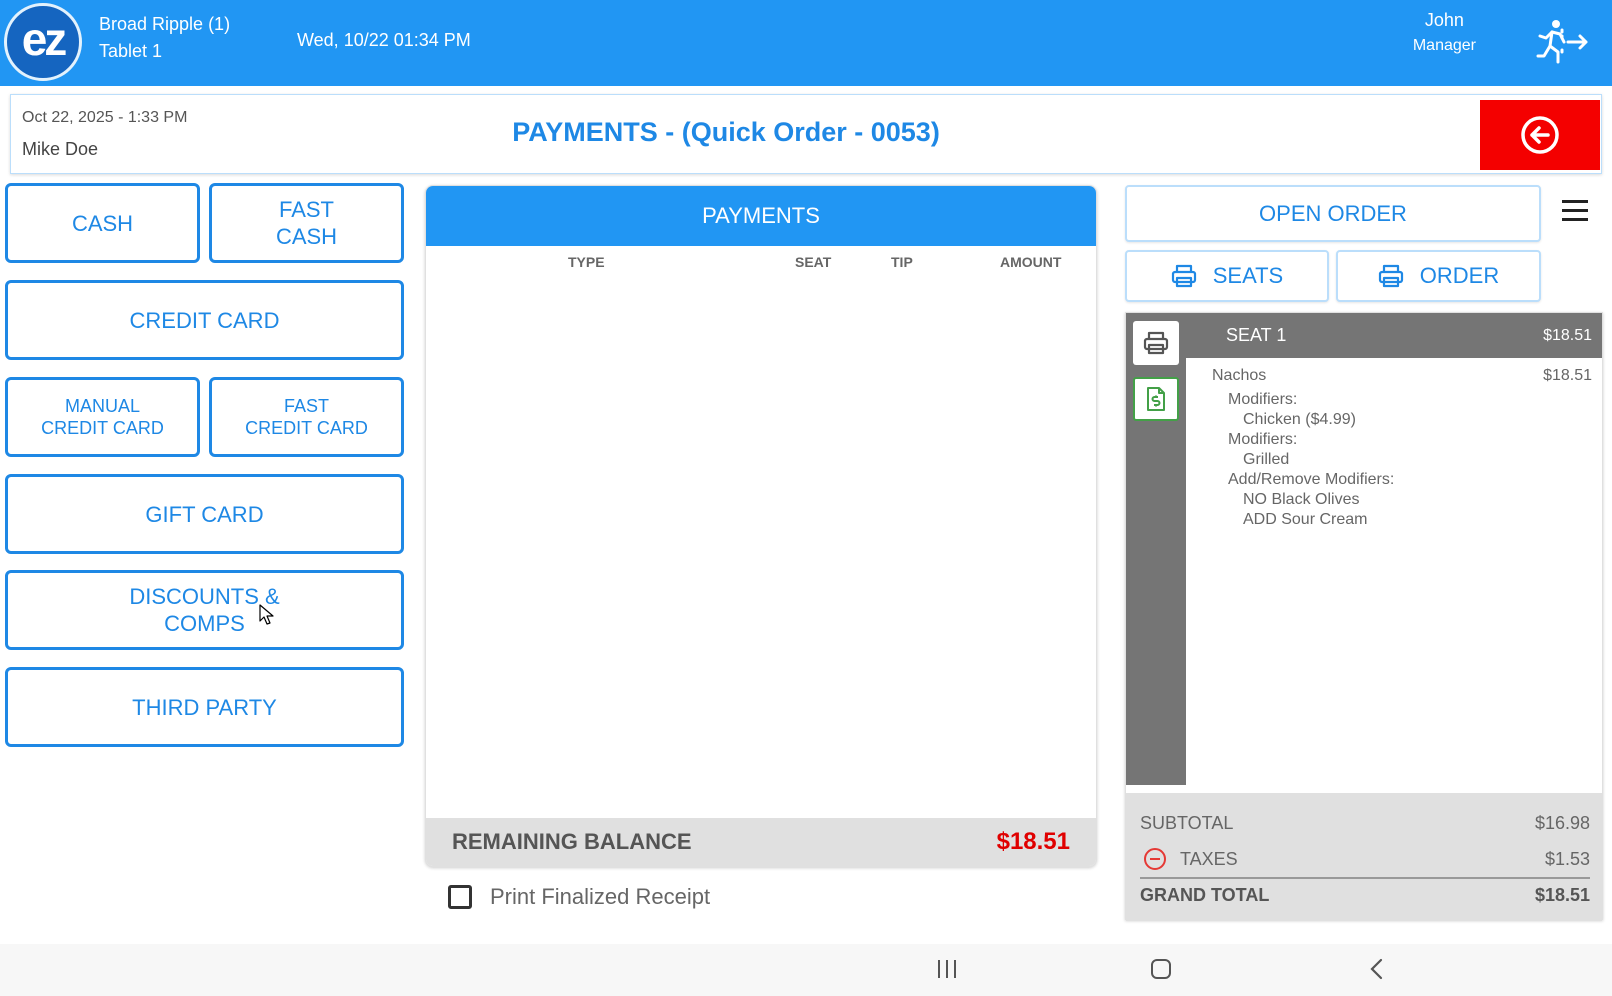 This screenshot has width=1612, height=996. What do you see at coordinates (165, 24) in the screenshot?
I see `location-name: Broad Ripple (1)` at bounding box center [165, 24].